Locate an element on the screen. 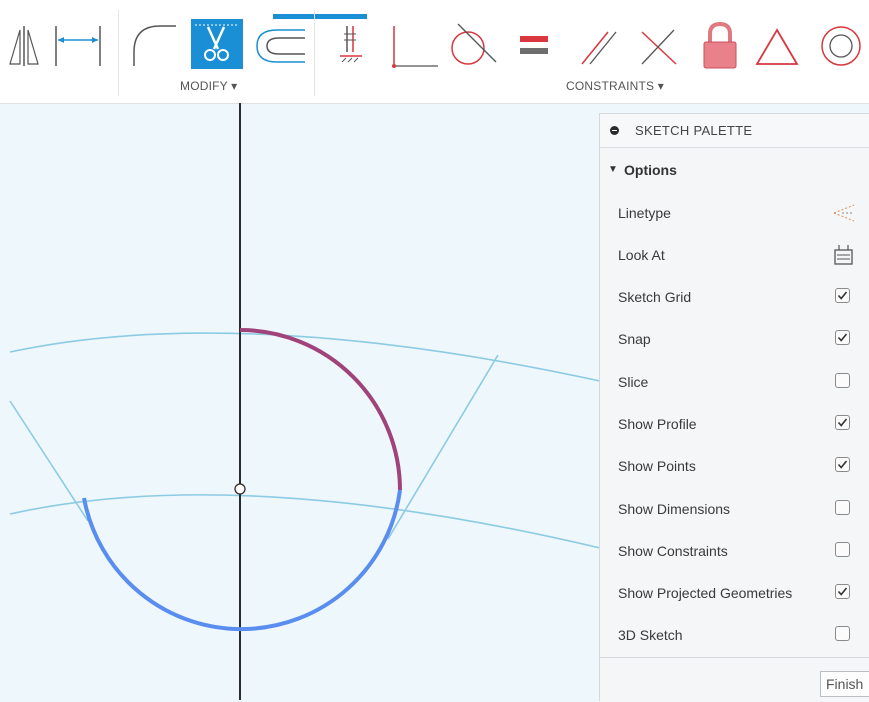 The width and height of the screenshot is (869, 702). option-label: Show Profile is located at coordinates (657, 424).